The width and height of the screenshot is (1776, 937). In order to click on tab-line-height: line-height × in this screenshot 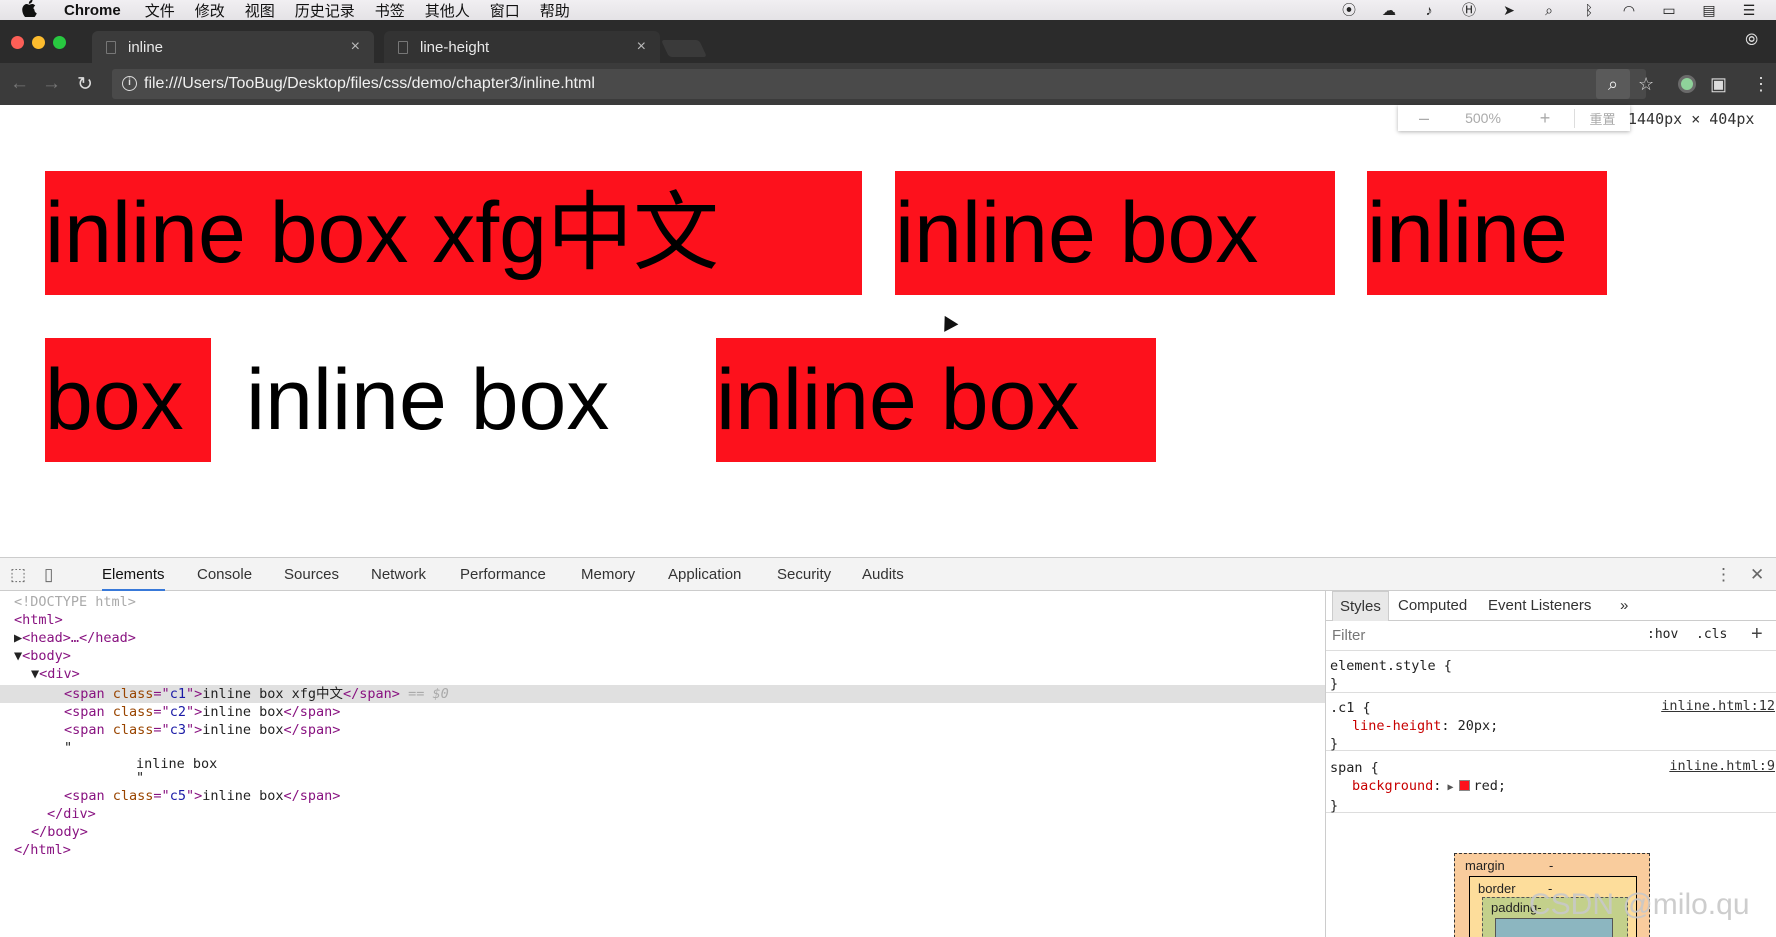, I will do `click(522, 47)`.